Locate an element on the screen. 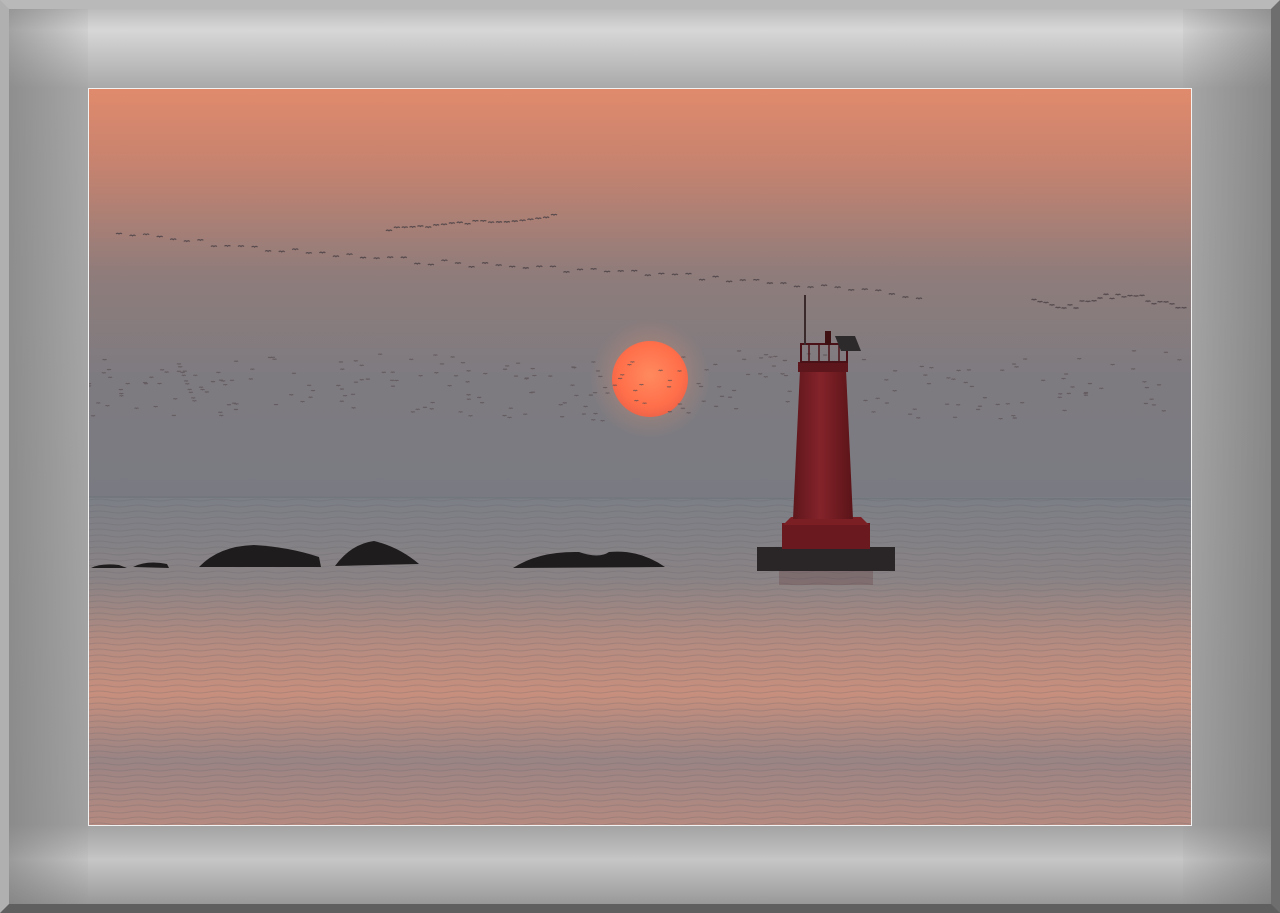 The height and width of the screenshot is (913, 1280). lighthouse-reflection is located at coordinates (826, 578).